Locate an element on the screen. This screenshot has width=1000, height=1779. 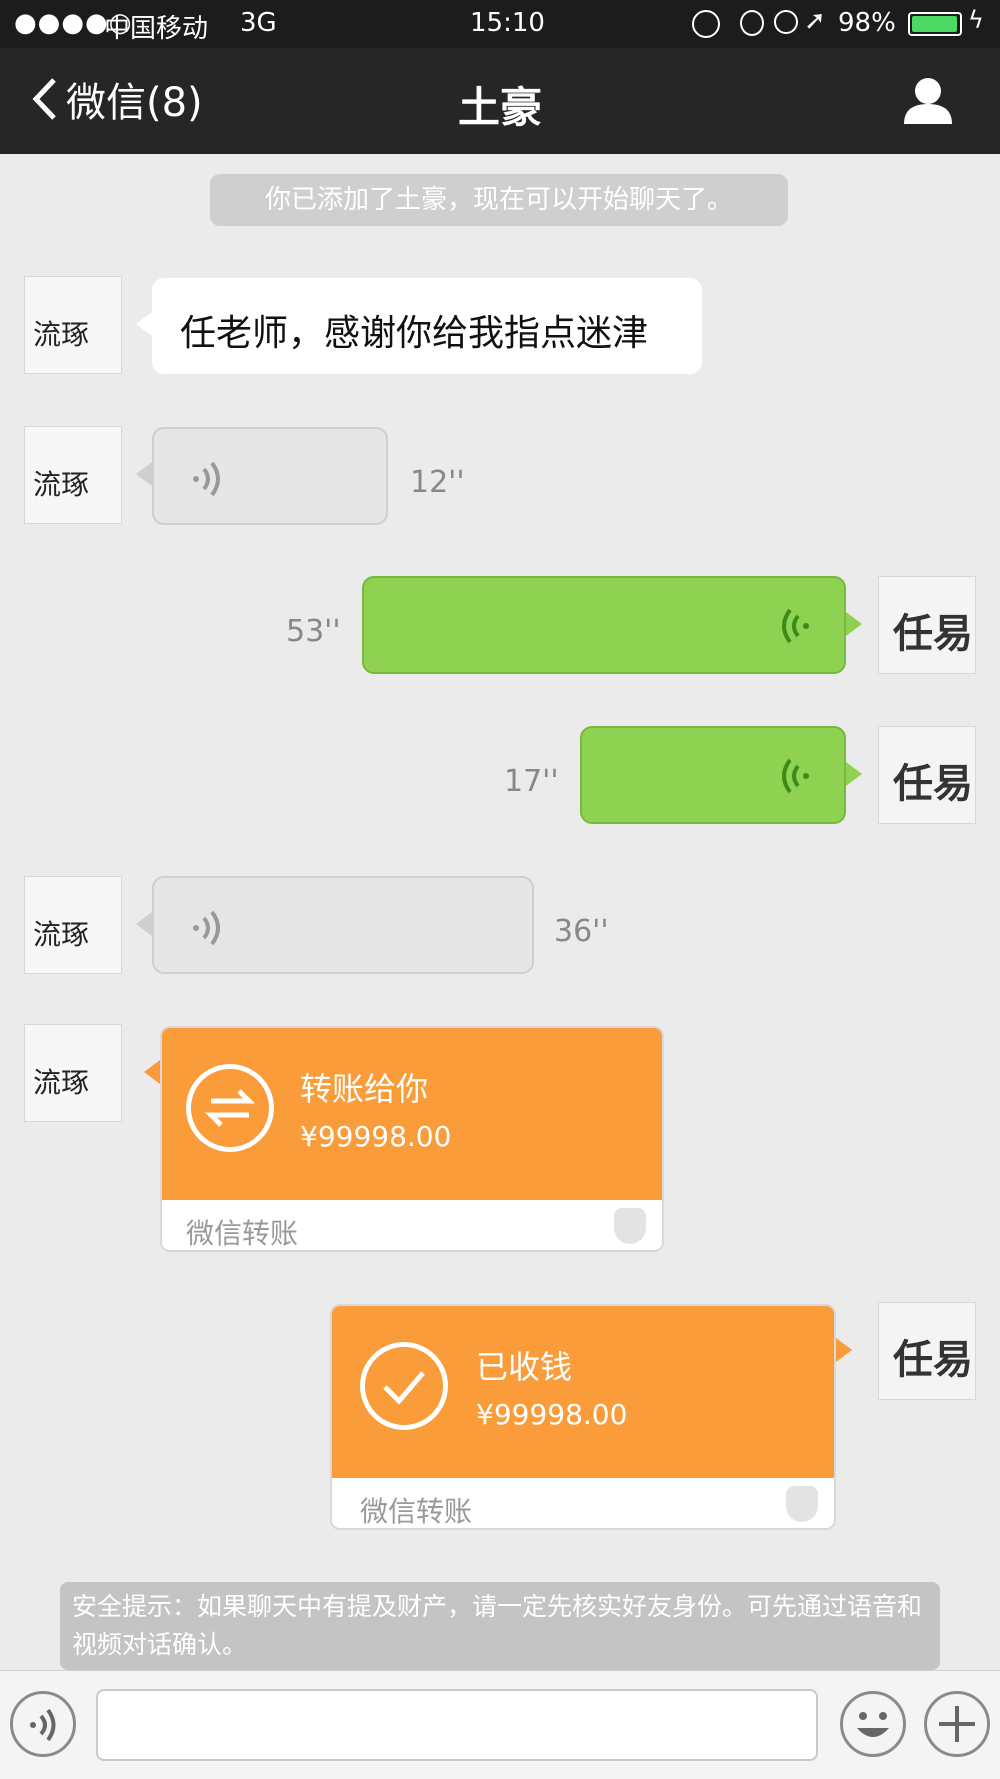
message-text: 任老师，感谢你给我指点迷津 is located at coordinates (414, 333).